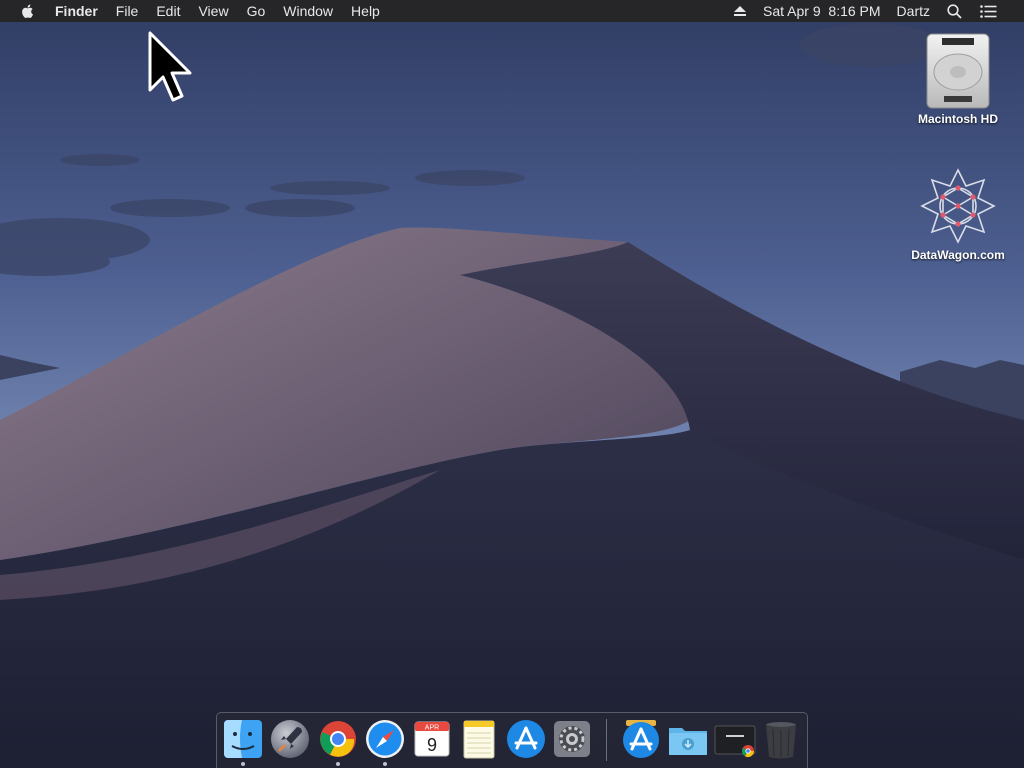 Image resolution: width=1024 pixels, height=768 pixels. What do you see at coordinates (365, 11) in the screenshot?
I see `menu-help: Help` at bounding box center [365, 11].